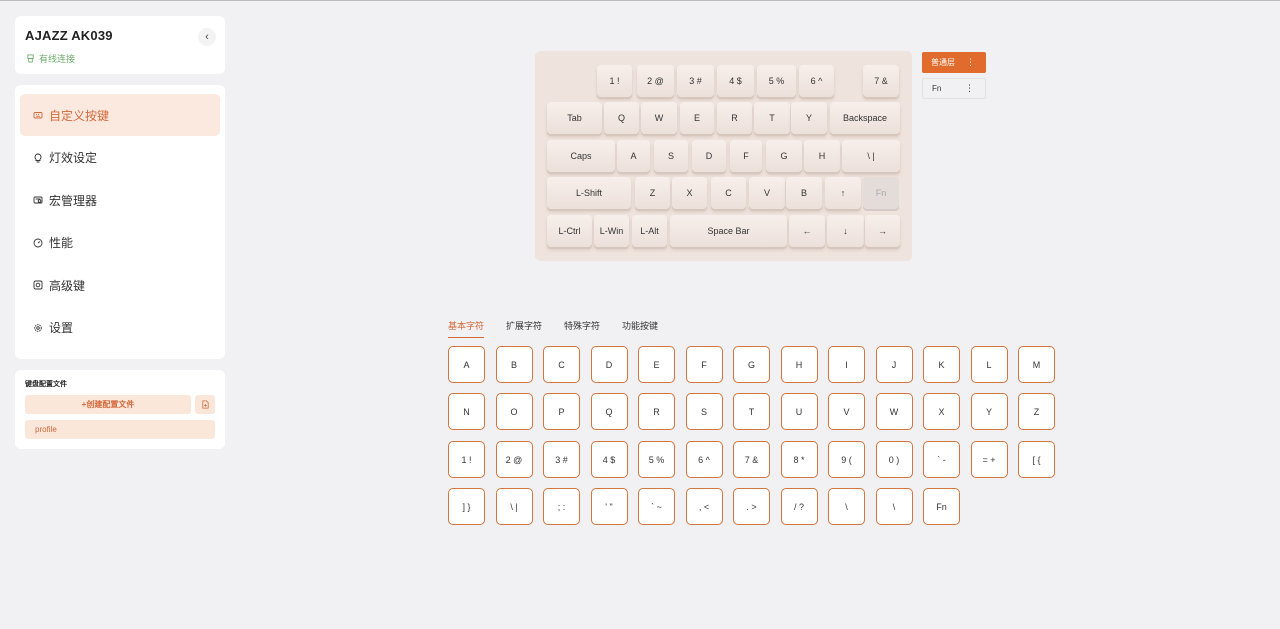 This screenshot has height=629, width=1280. I want to click on key-option: 8 *, so click(799, 459).